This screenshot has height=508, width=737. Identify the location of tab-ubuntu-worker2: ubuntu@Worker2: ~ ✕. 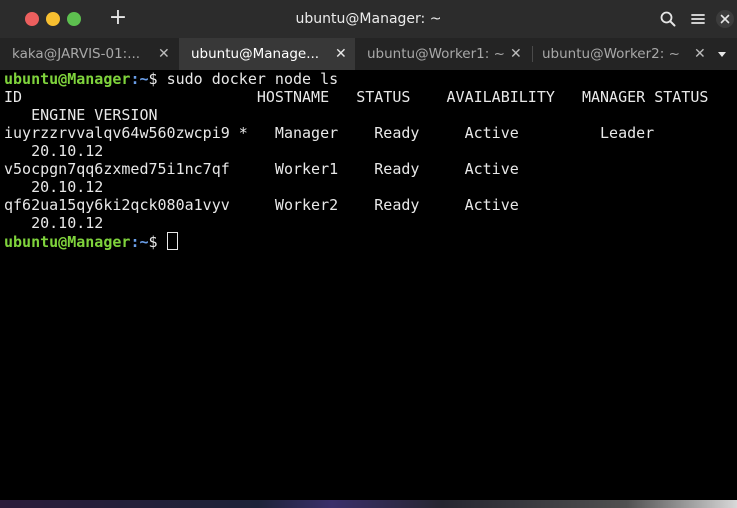
(622, 54).